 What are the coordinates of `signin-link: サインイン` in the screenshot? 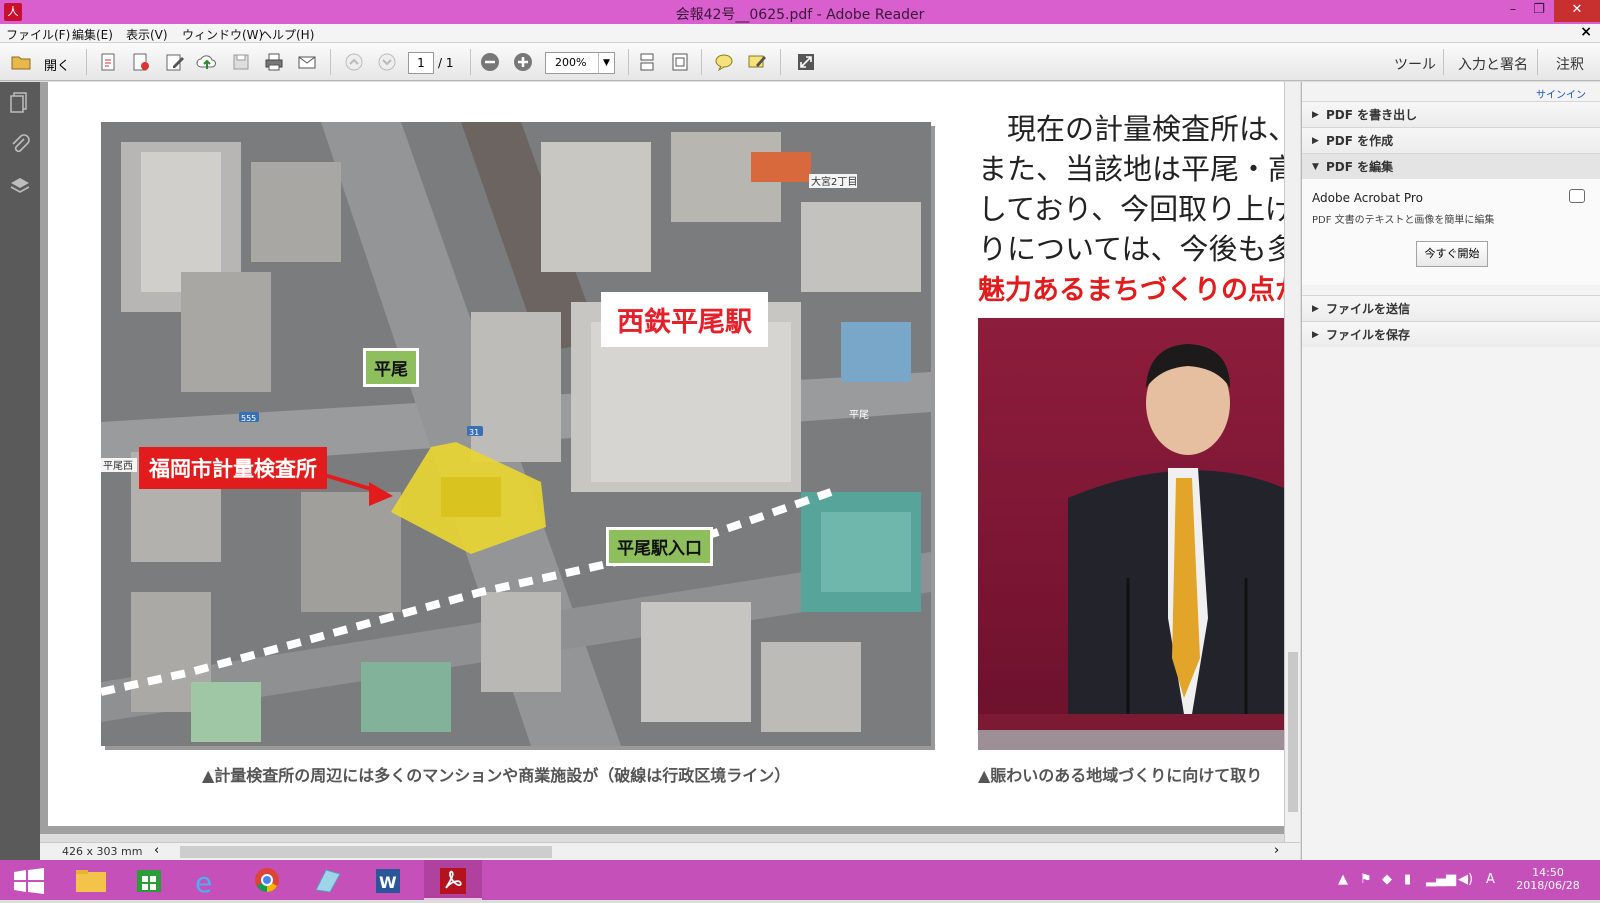 It's located at (1561, 93).